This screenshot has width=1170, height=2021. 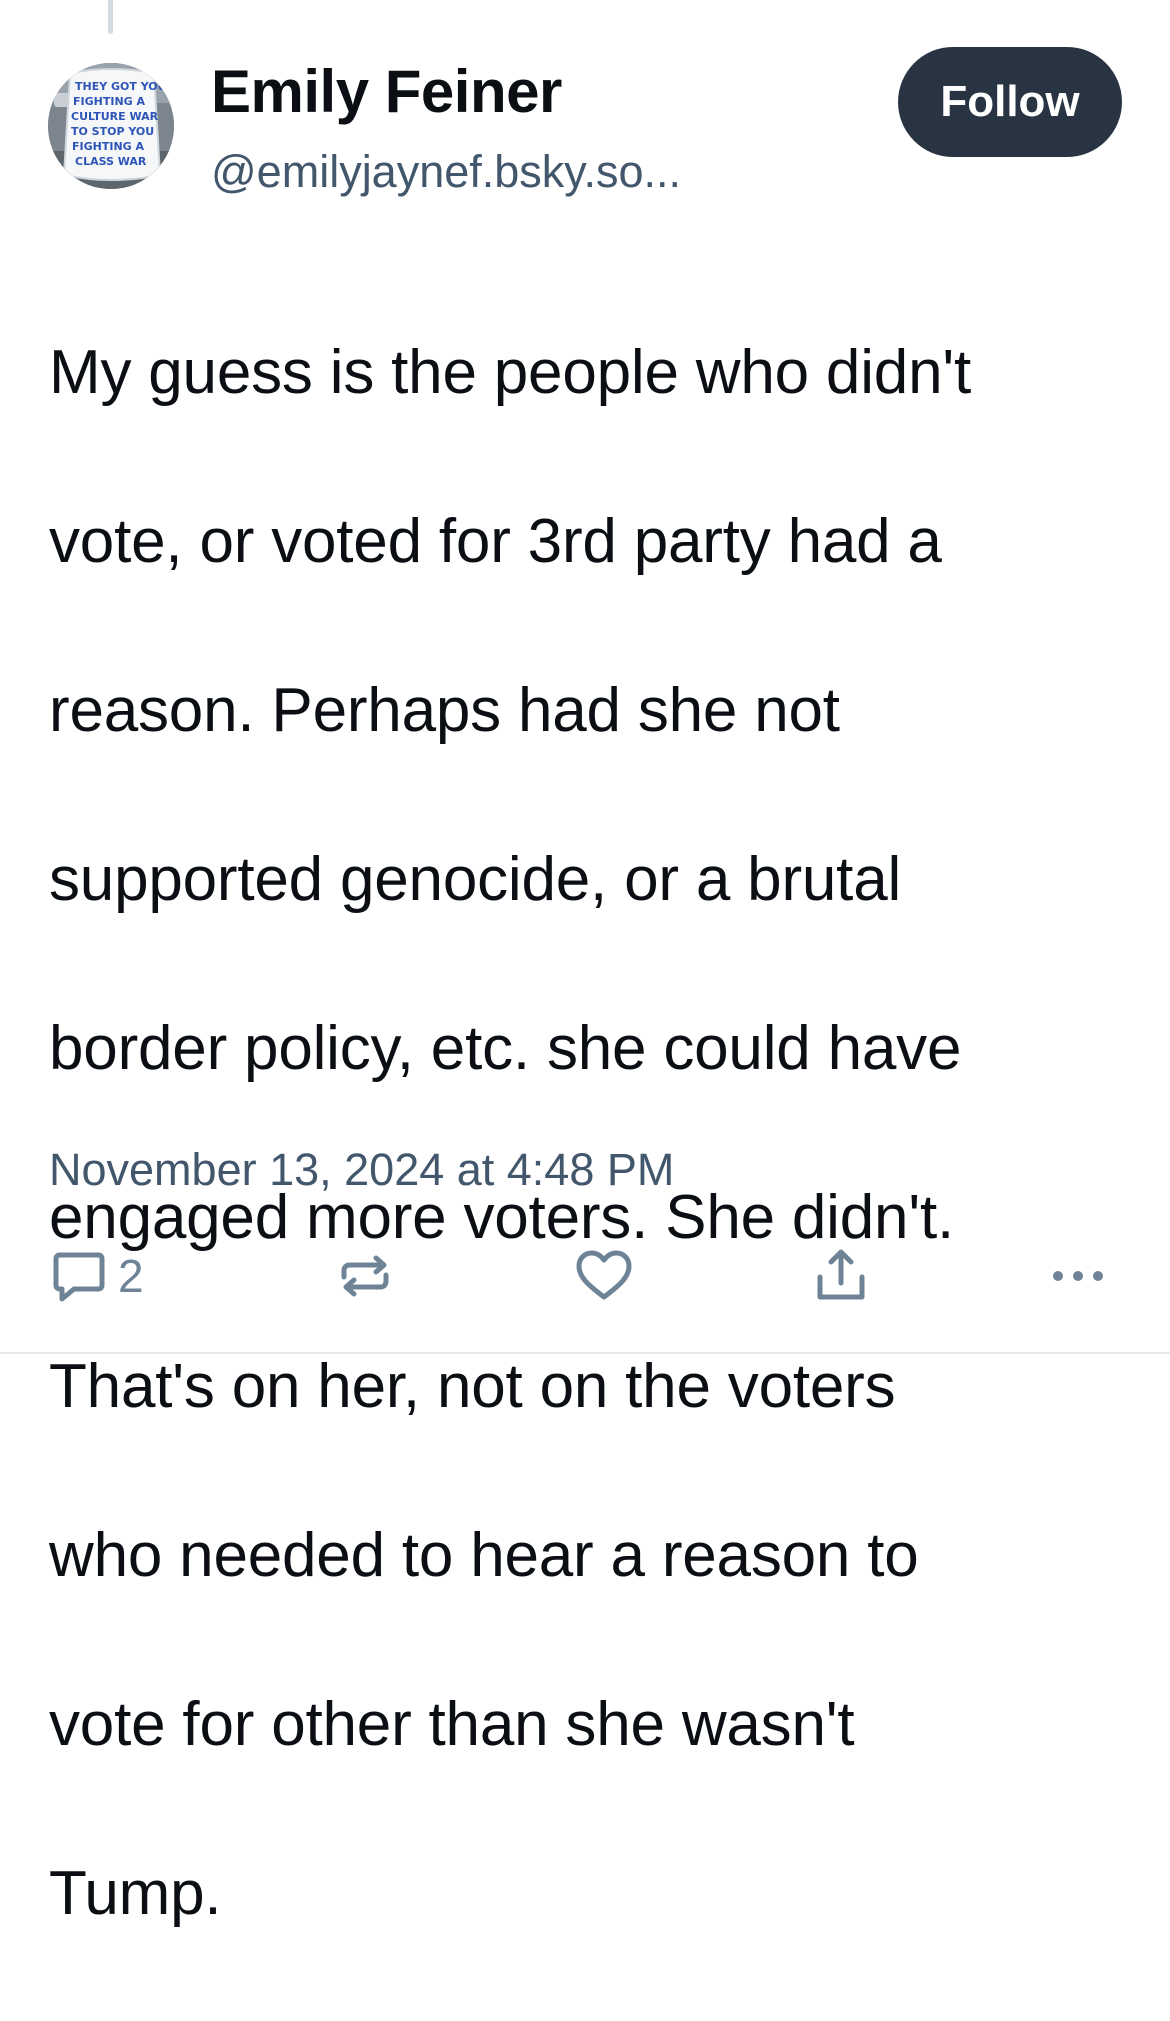 I want to click on reply-button: 2, so click(x=97, y=1276).